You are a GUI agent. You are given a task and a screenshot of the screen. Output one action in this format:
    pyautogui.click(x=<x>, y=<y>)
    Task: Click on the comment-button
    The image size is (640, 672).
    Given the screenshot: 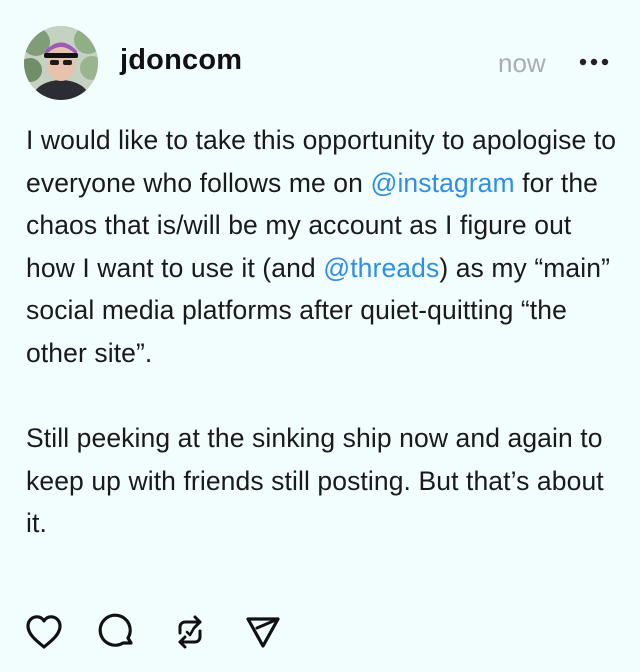 What is the action you would take?
    pyautogui.click(x=117, y=634)
    